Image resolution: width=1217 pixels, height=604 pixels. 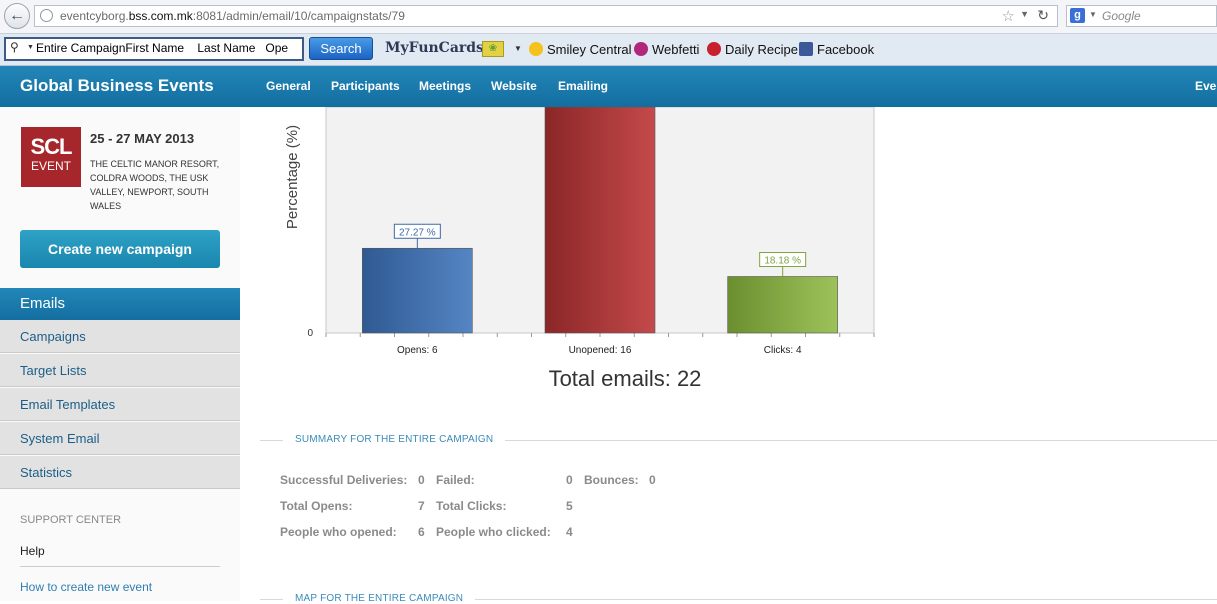 What do you see at coordinates (292, 177) in the screenshot?
I see `y-axis-label: Percentage (%)` at bounding box center [292, 177].